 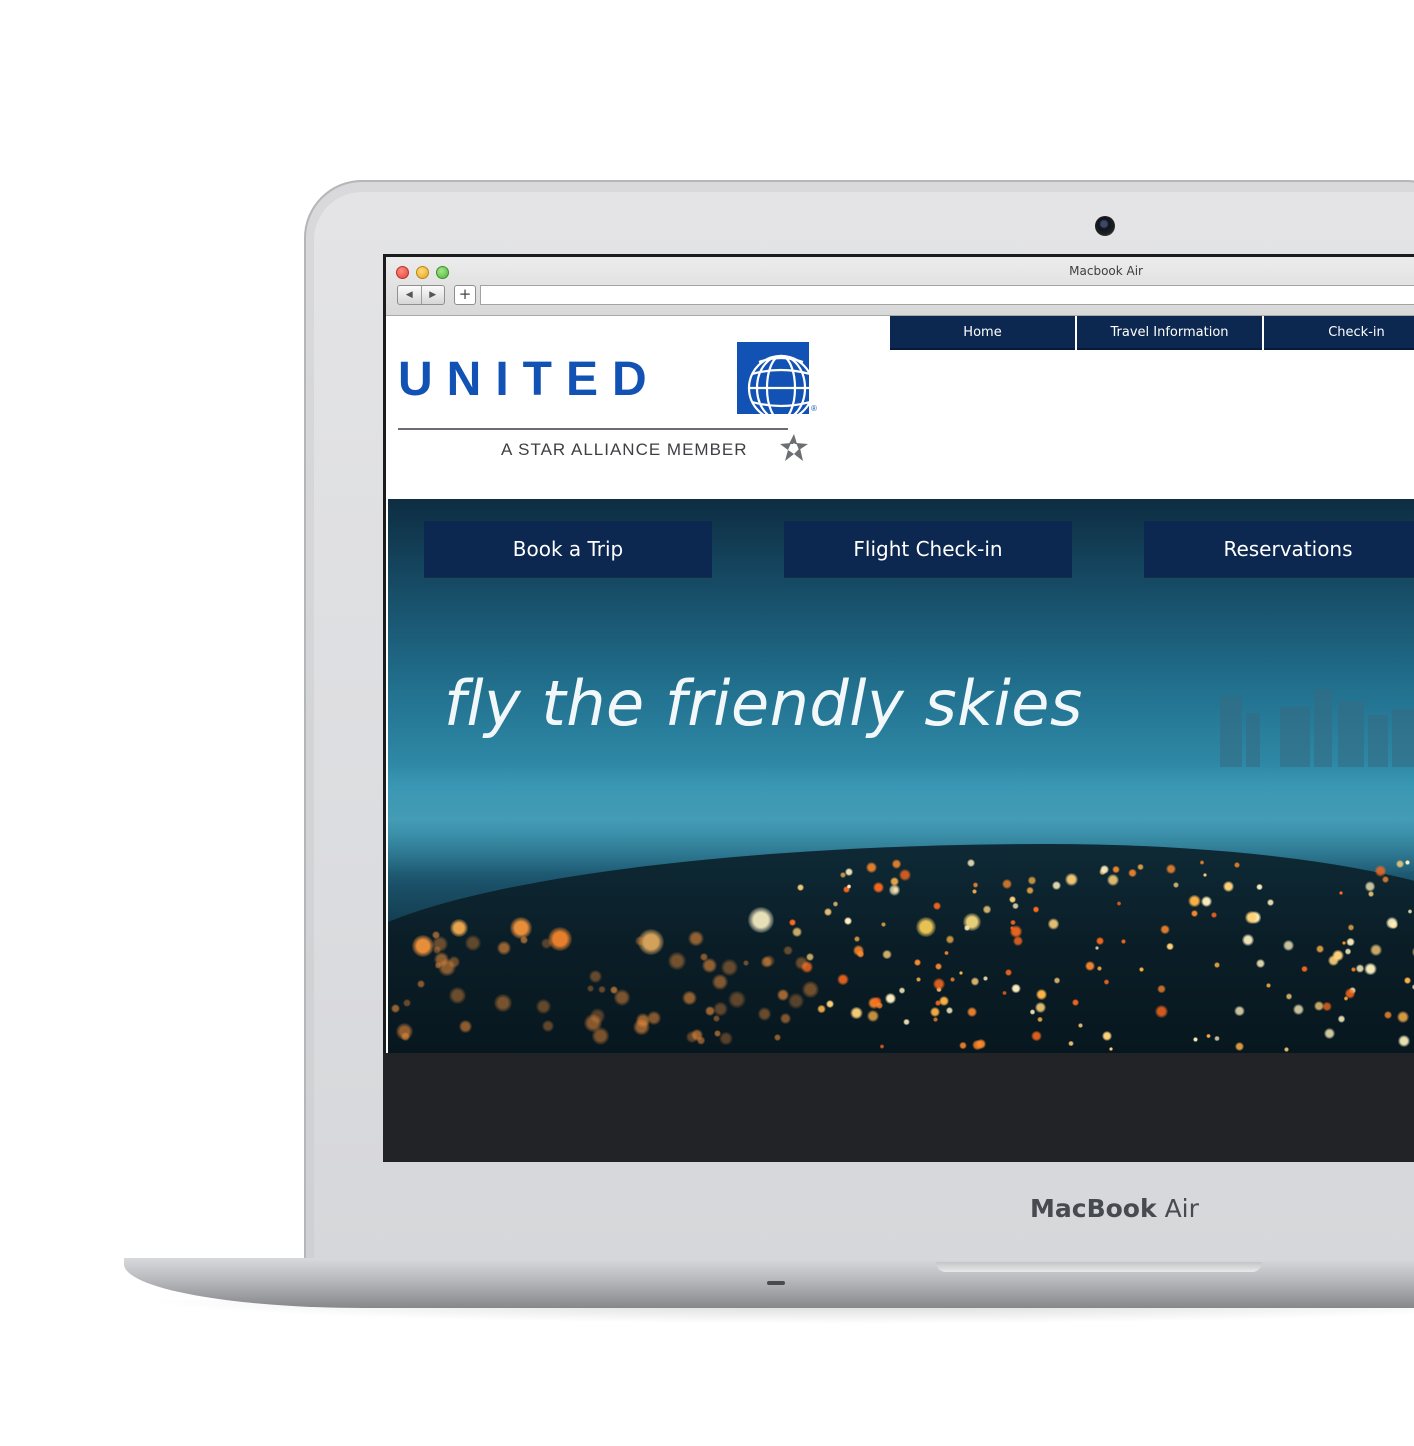 What do you see at coordinates (1114, 1208) in the screenshot?
I see `device-brand-label: MacBook Air` at bounding box center [1114, 1208].